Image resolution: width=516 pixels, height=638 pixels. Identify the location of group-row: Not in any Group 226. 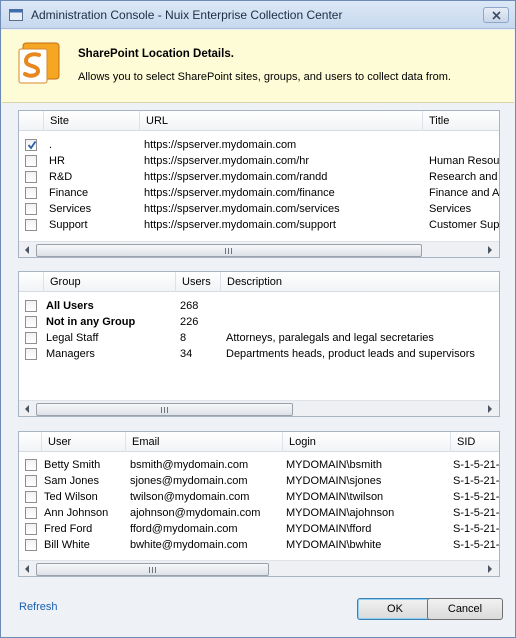
(259, 322).